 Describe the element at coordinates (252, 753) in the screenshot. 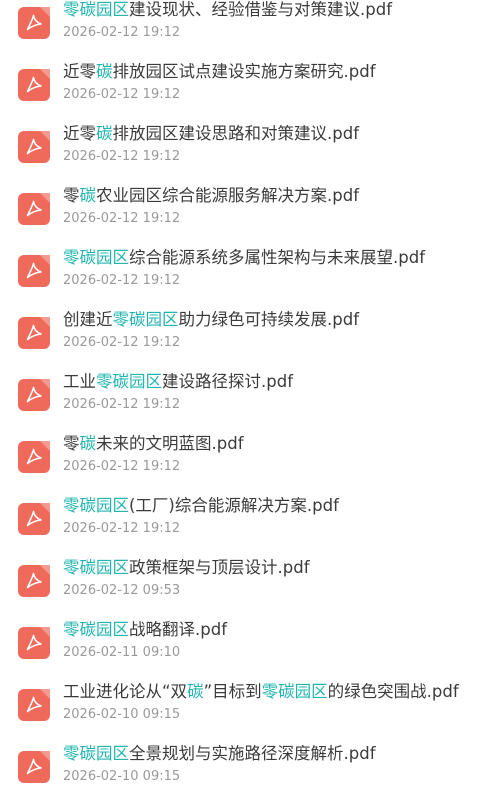

I see `file-title-text: 全景规划与实施路径深度解析.pdf` at that location.